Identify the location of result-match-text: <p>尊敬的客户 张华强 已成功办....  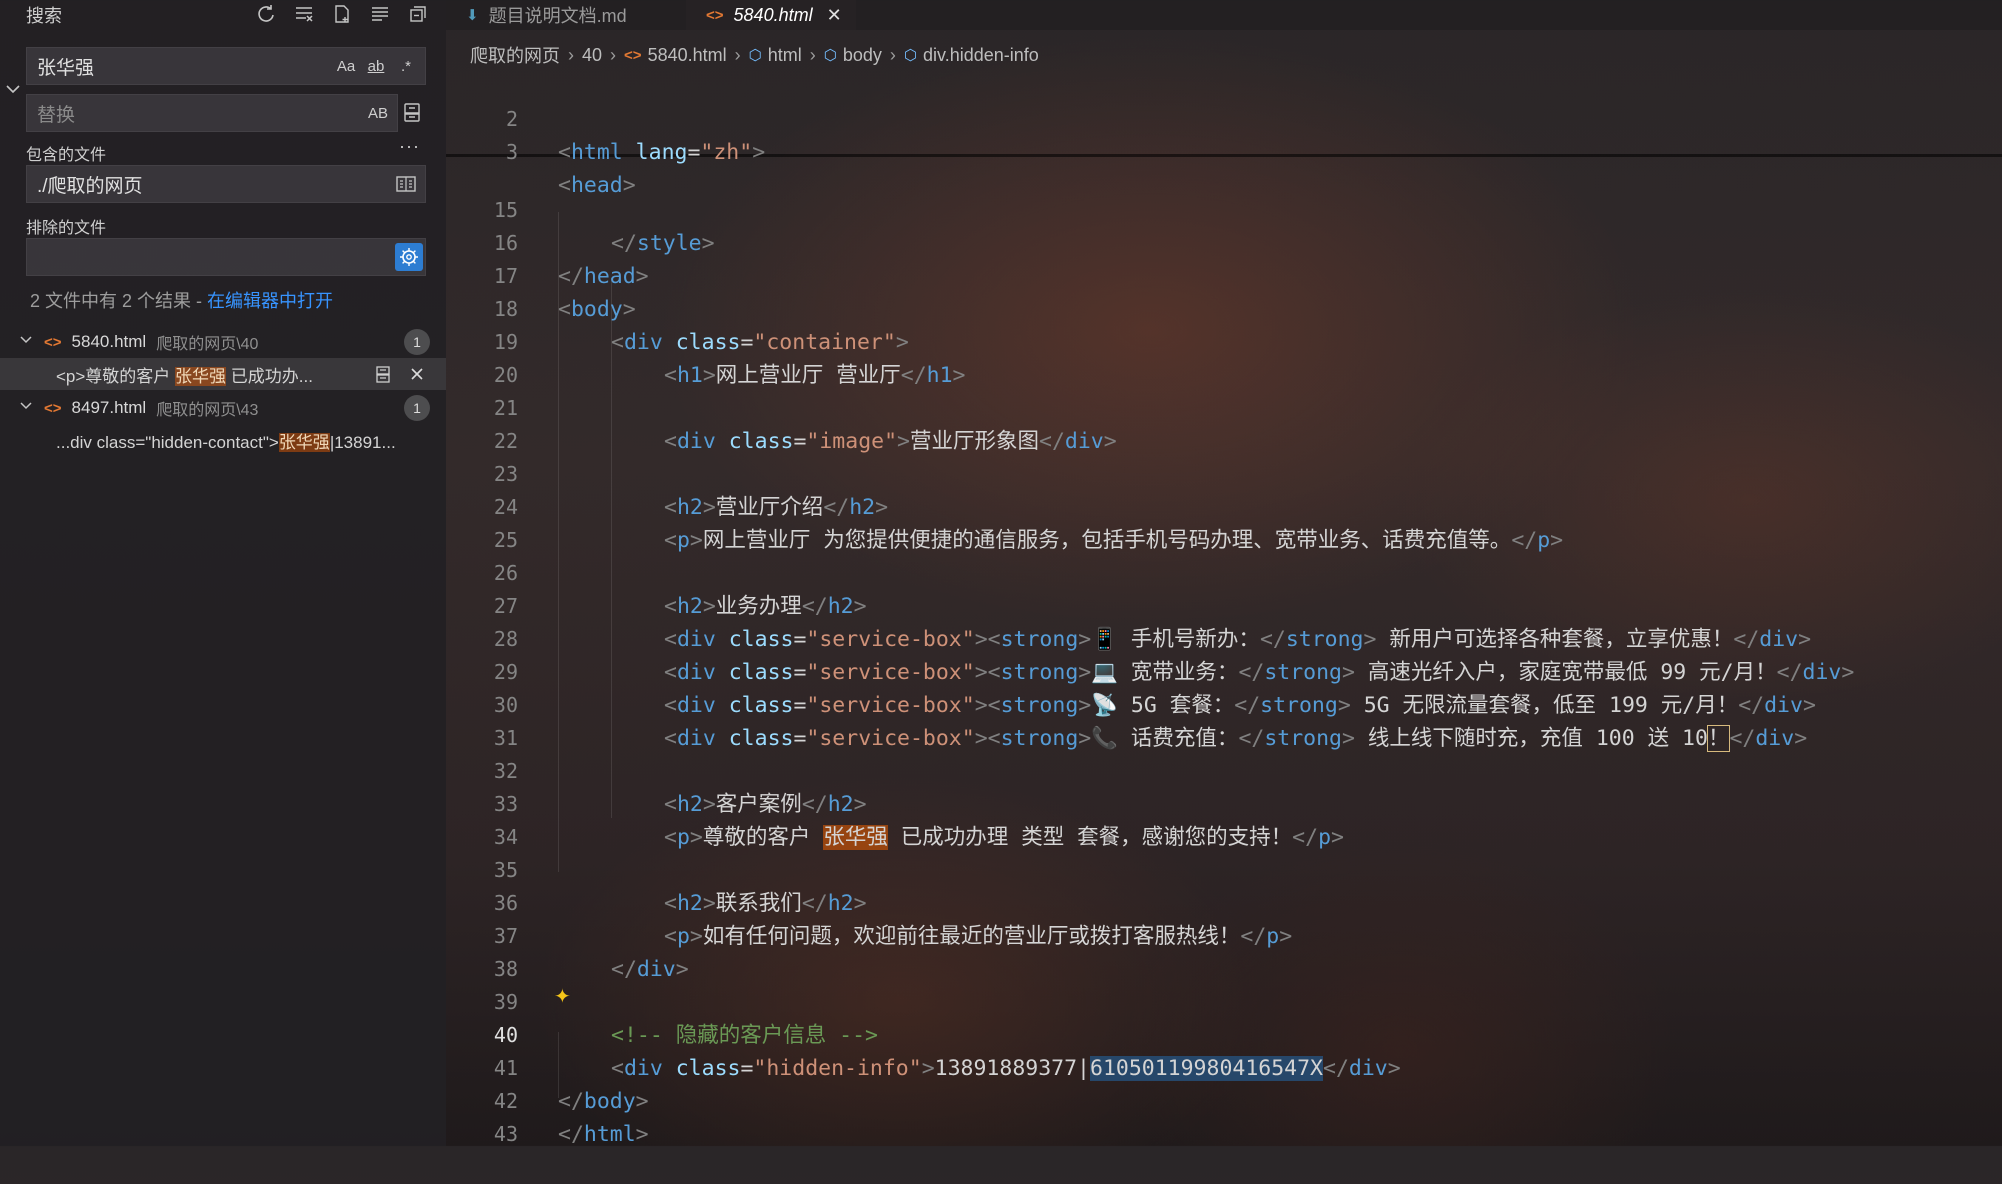
(184, 374).